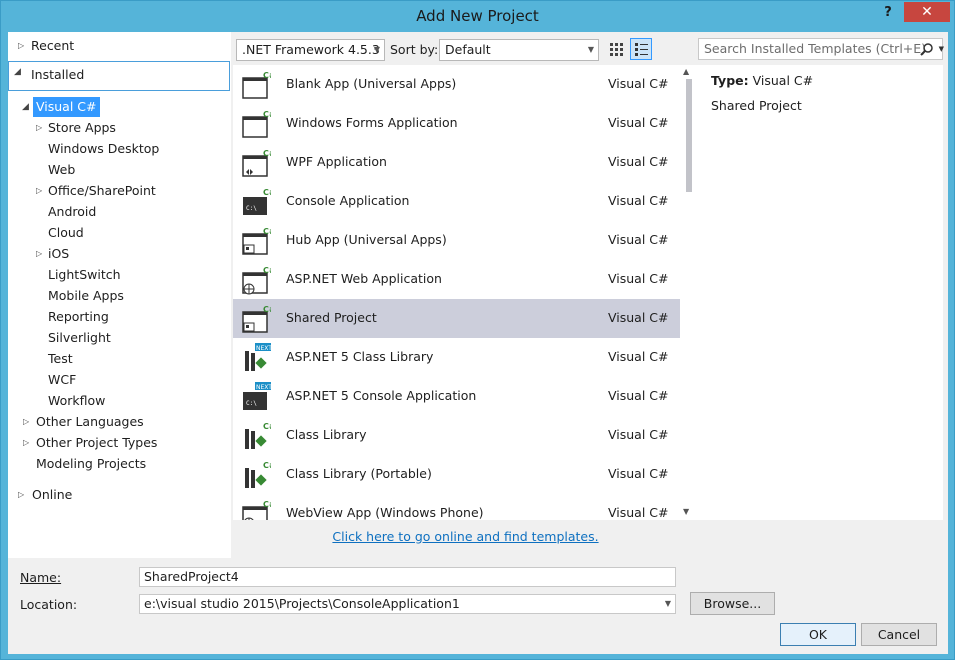 This screenshot has width=955, height=660. Describe the element at coordinates (59, 253) in the screenshot. I see `tree-item-label: iOS` at that location.